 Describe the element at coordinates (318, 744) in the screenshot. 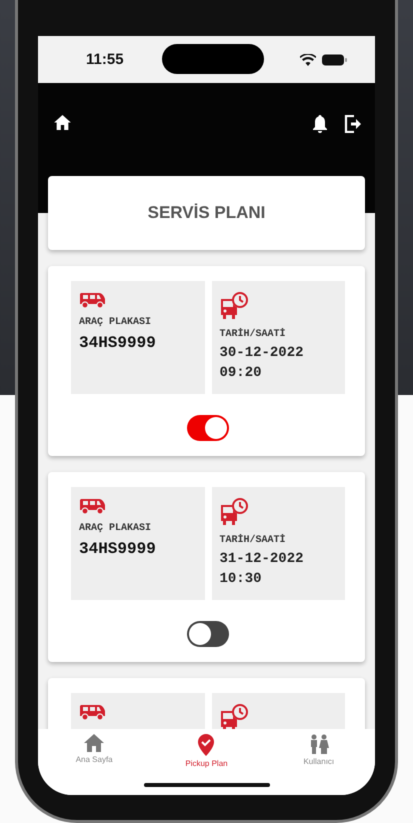

I see `people-icon` at that location.